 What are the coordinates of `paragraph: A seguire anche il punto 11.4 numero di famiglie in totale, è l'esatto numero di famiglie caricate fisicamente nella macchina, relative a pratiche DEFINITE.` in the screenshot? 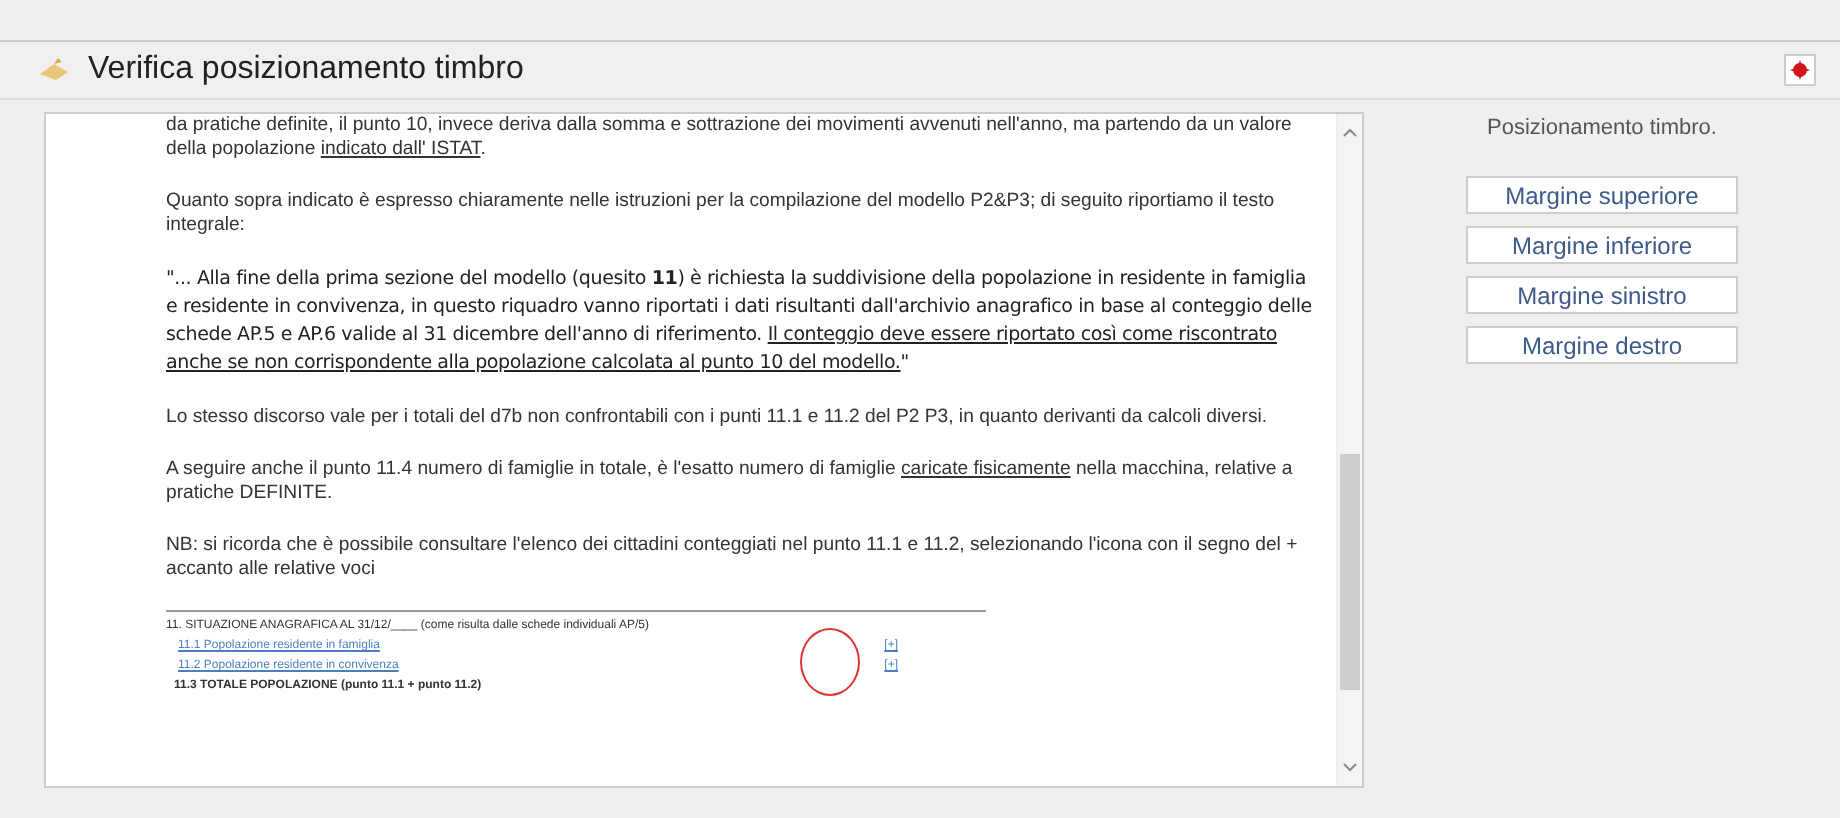 It's located at (730, 482).